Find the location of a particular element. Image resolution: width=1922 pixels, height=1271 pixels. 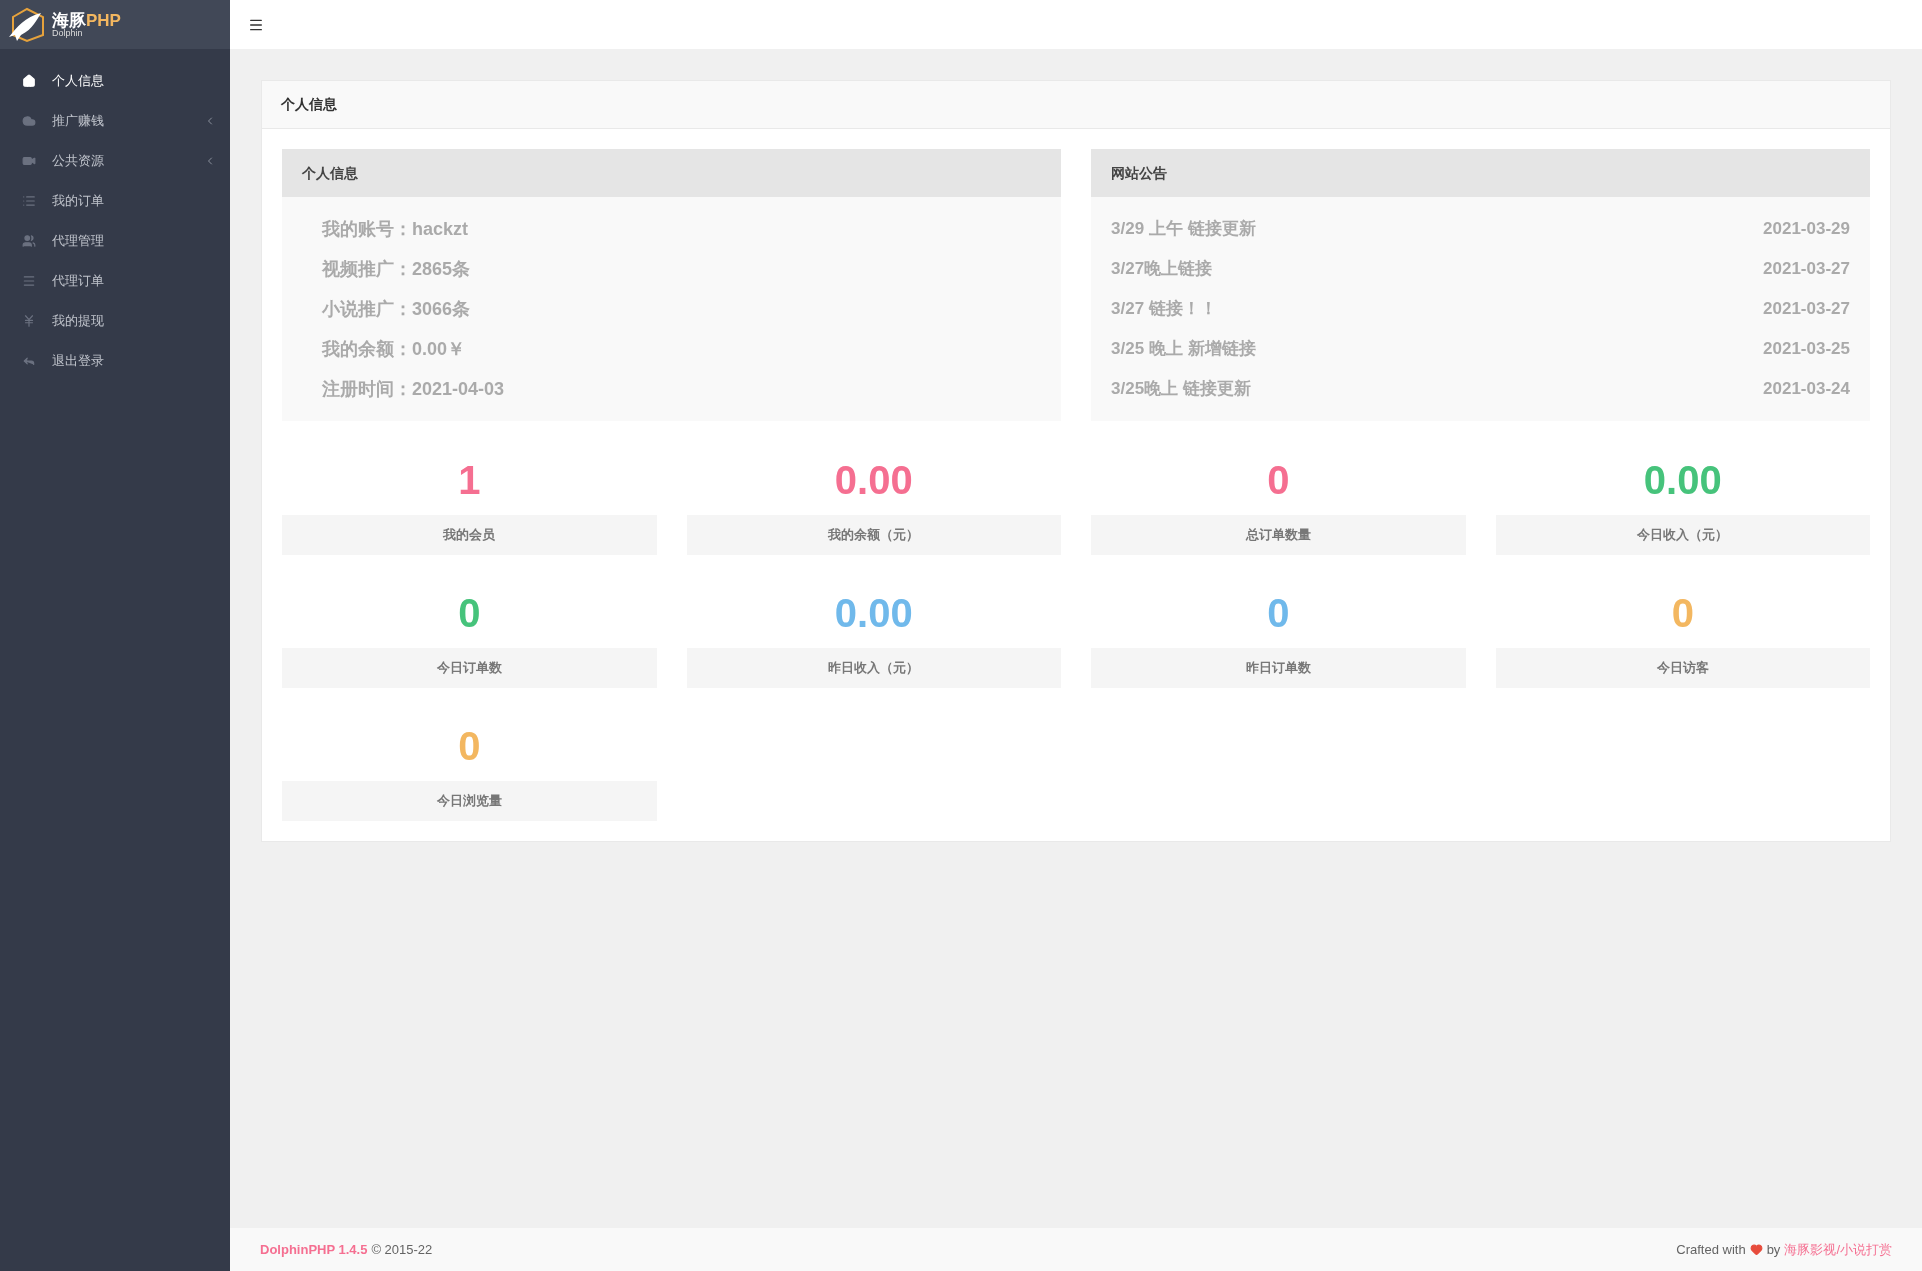

profile-field: 视频推广：2865条 is located at coordinates (671, 269).